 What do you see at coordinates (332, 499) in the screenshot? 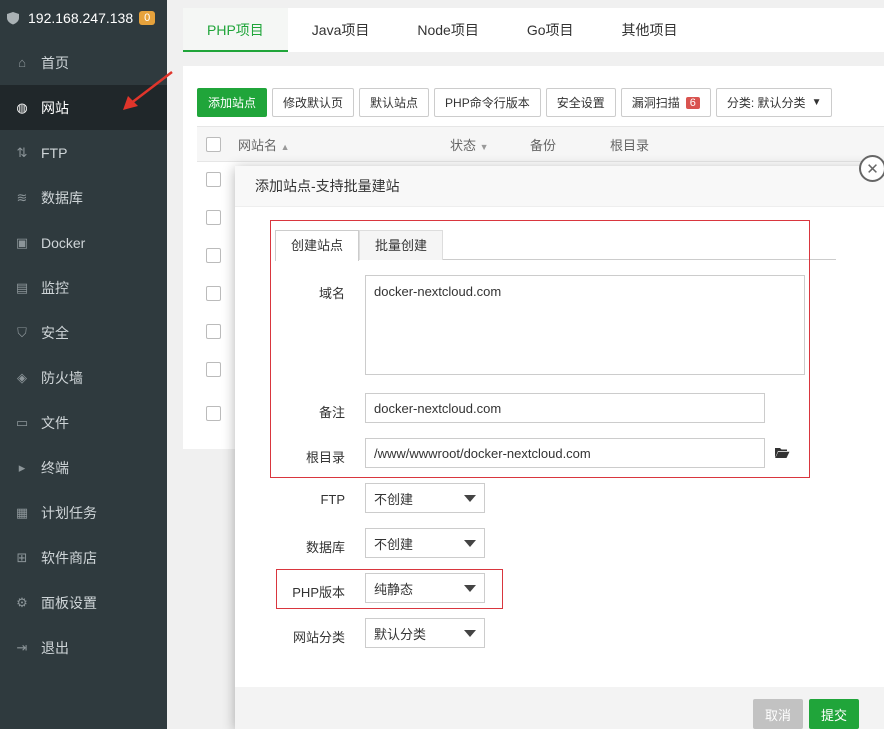
I see `ftp-label: FTP` at bounding box center [332, 499].